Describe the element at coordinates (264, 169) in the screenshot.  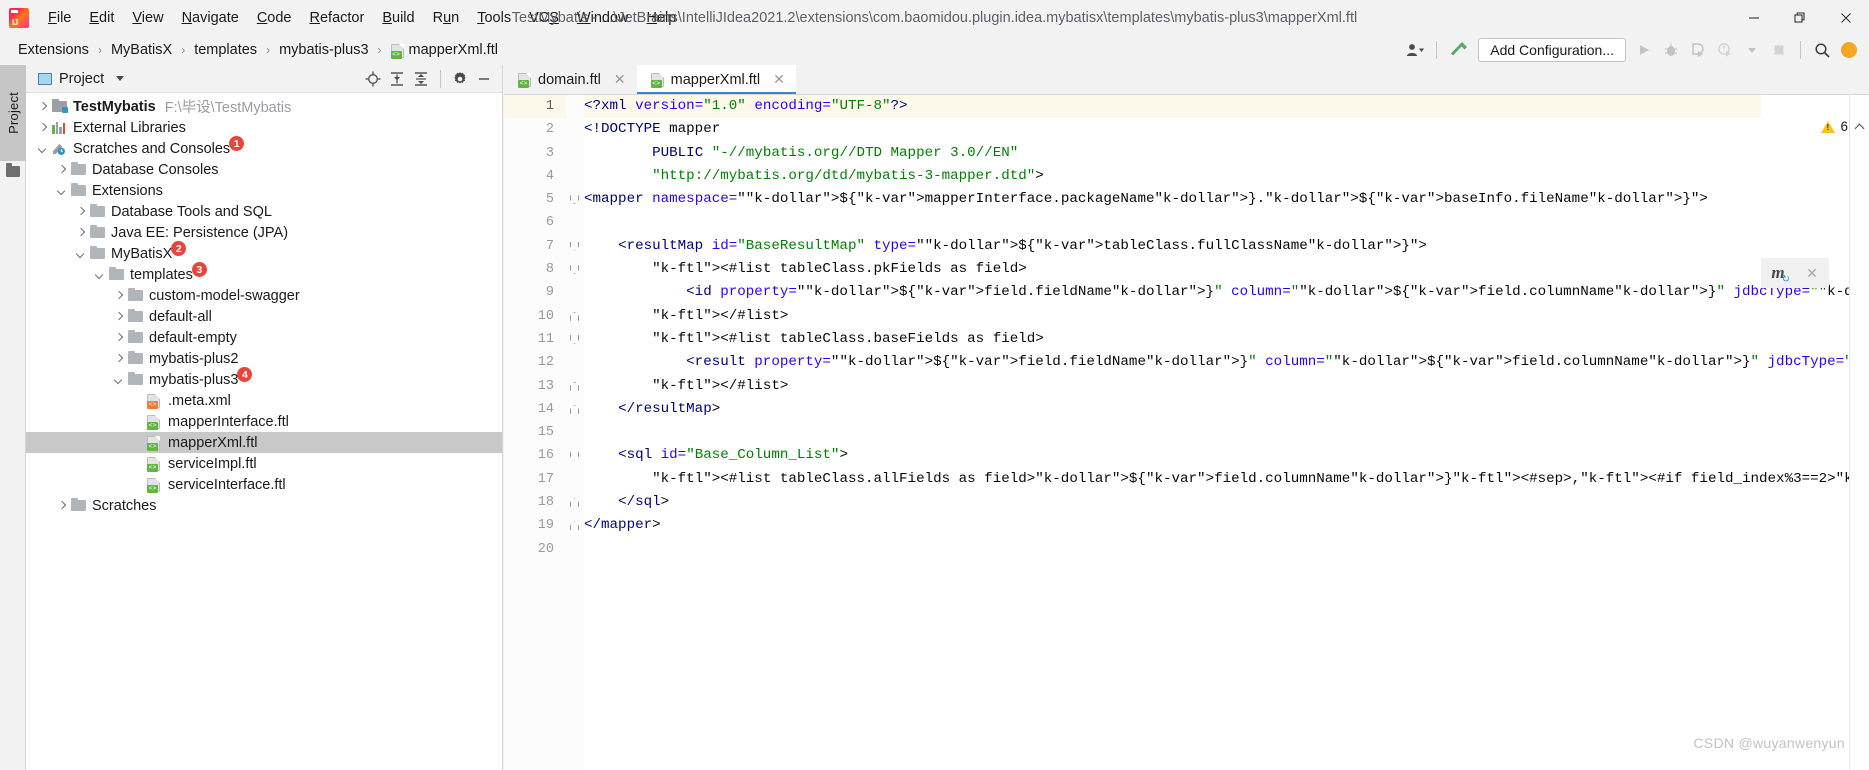
I see `tree-item-database-consoles: Database Consoles` at that location.